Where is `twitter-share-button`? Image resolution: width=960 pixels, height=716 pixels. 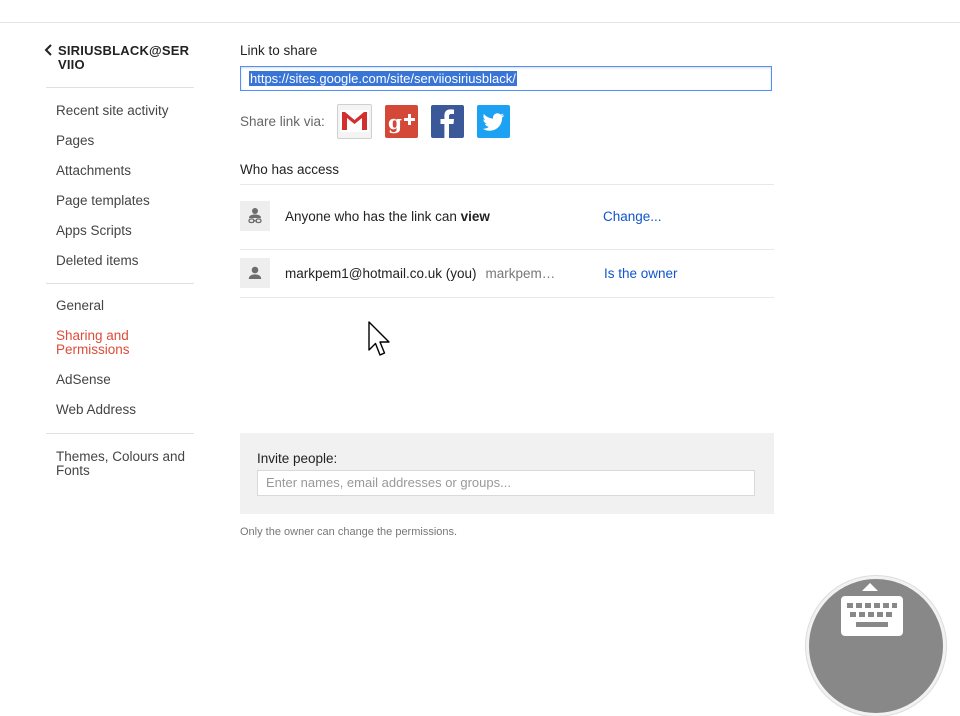
twitter-share-button is located at coordinates (493, 121).